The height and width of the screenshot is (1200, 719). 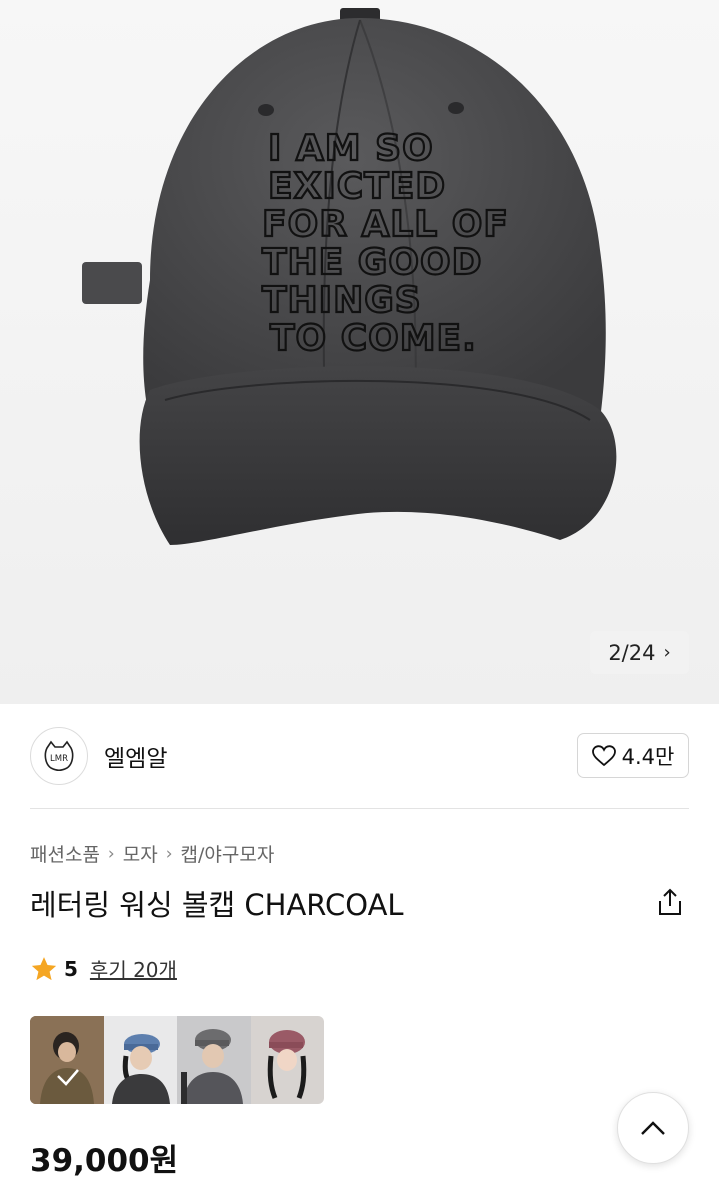 I want to click on scroll-top-button, so click(x=653, y=1128).